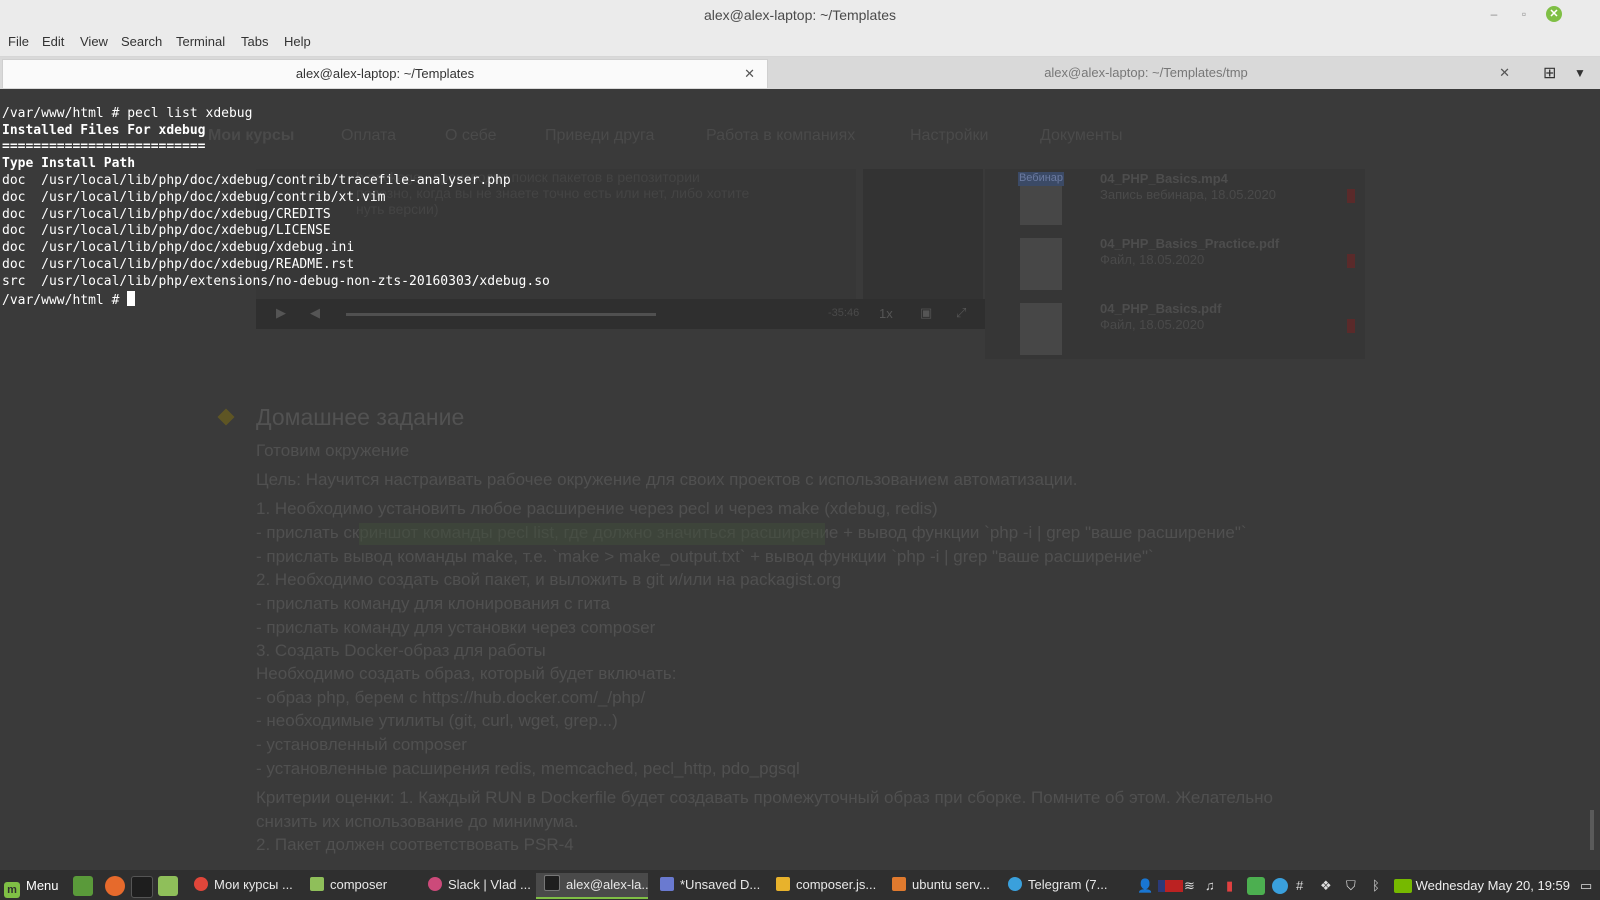  What do you see at coordinates (949, 135) in the screenshot?
I see `nav-settings: Настройки` at bounding box center [949, 135].